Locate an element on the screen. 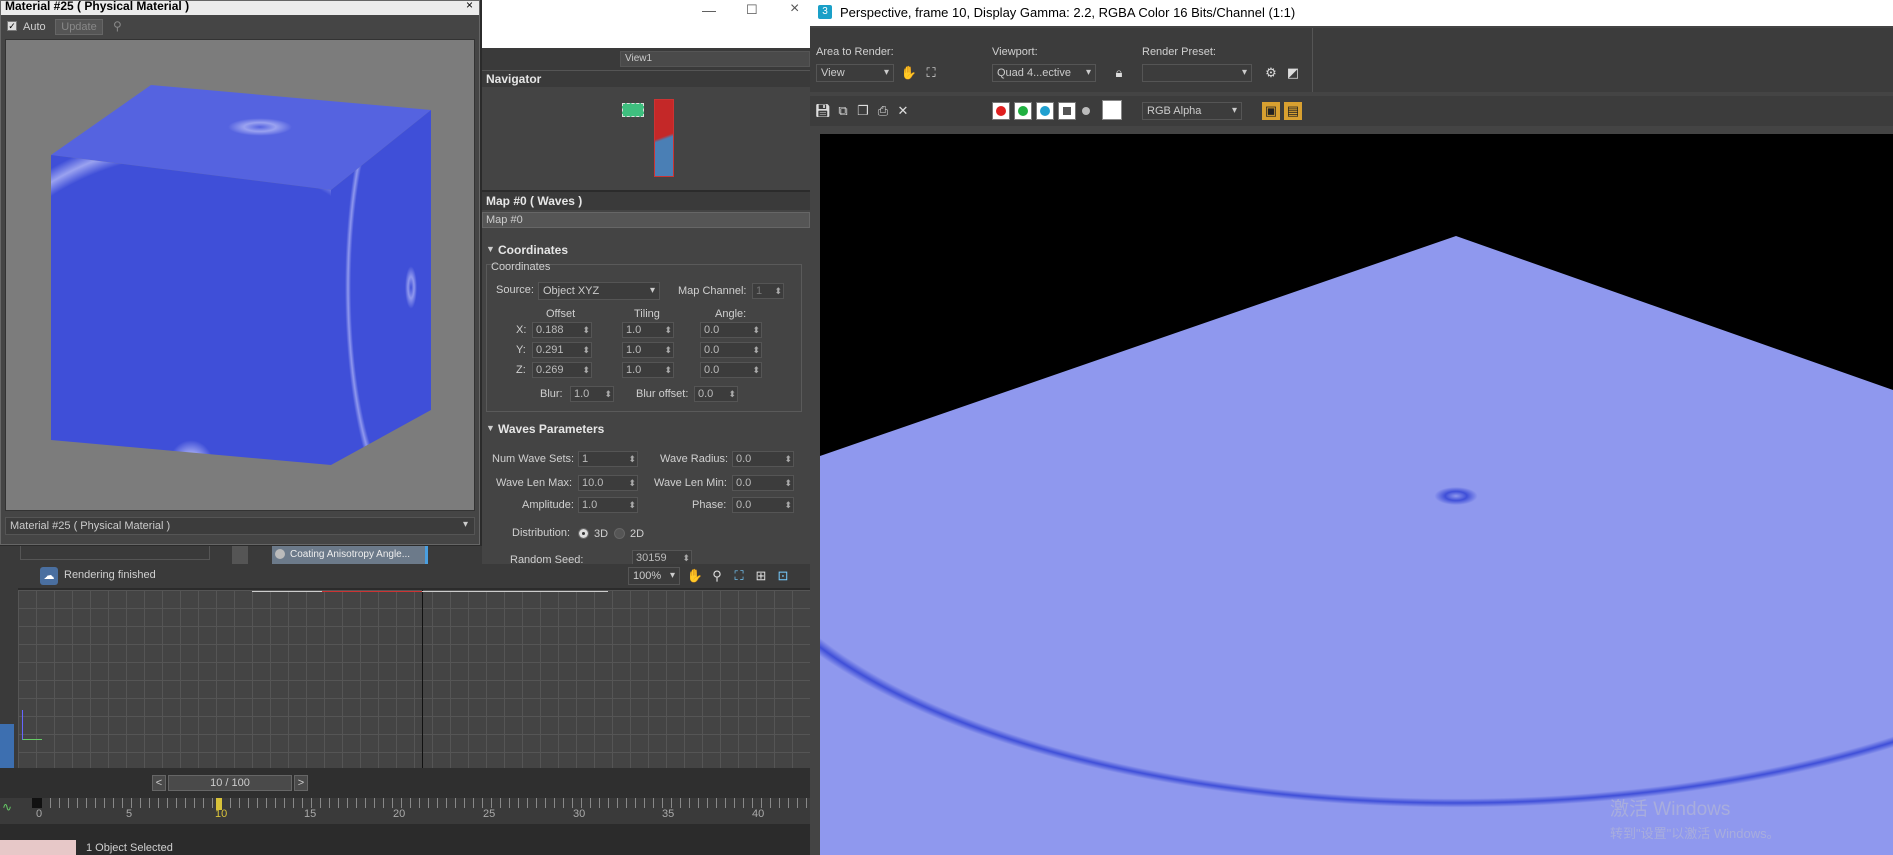  auto-region-icon: ⛶ is located at coordinates (931, 73).